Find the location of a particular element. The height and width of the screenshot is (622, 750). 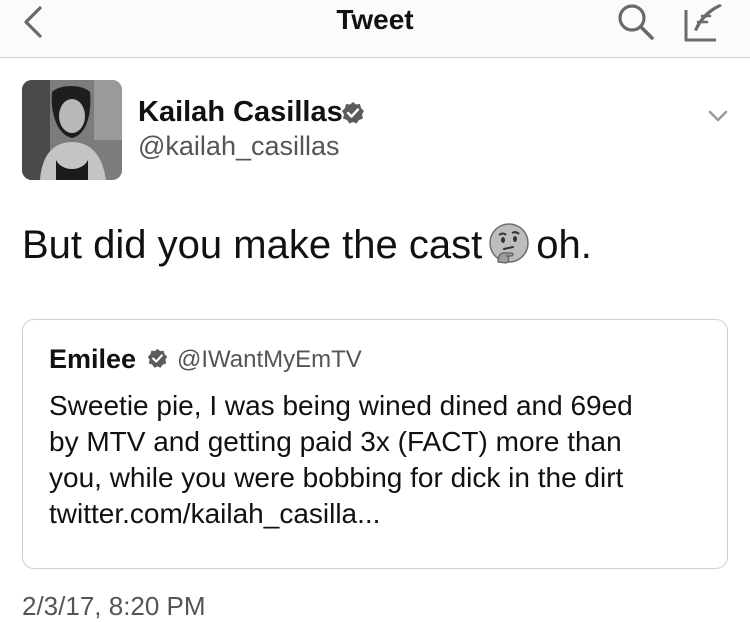

nav-bar: Tweet is located at coordinates (375, 29).